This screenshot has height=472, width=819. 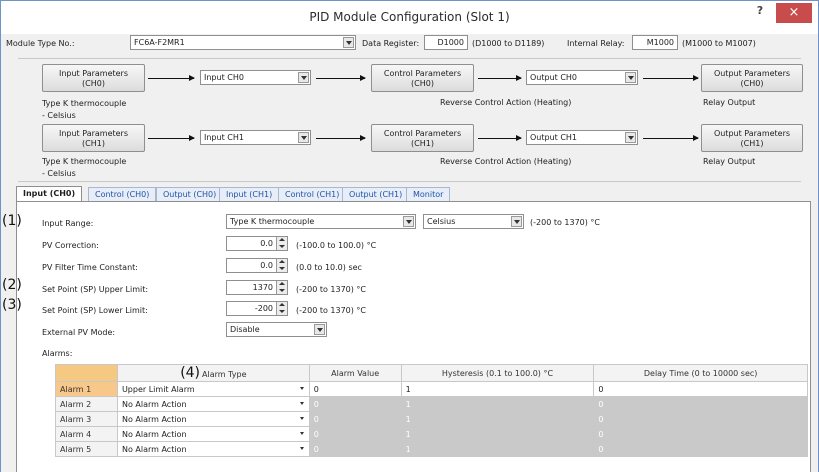 What do you see at coordinates (86, 434) in the screenshot?
I see `row-header: Alarm 4` at bounding box center [86, 434].